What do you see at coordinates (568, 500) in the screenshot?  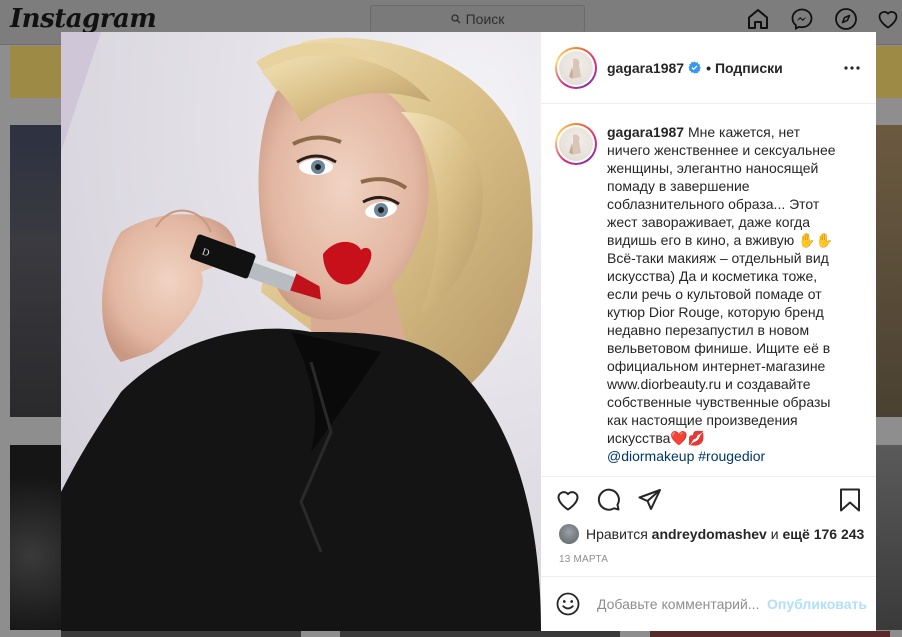 I see `like-heart-icon` at bounding box center [568, 500].